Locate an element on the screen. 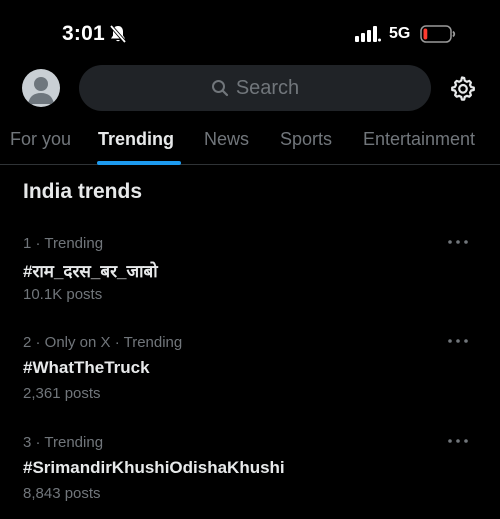 Image resolution: width=500 pixels, height=519 pixels. avatar is located at coordinates (41, 88).